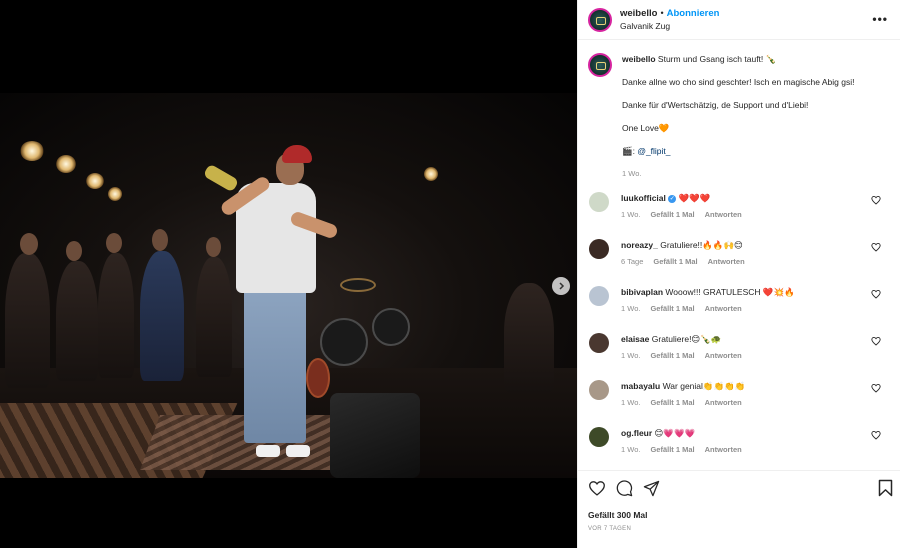 The image size is (900, 548). I want to click on author-username: weibello, so click(638, 13).